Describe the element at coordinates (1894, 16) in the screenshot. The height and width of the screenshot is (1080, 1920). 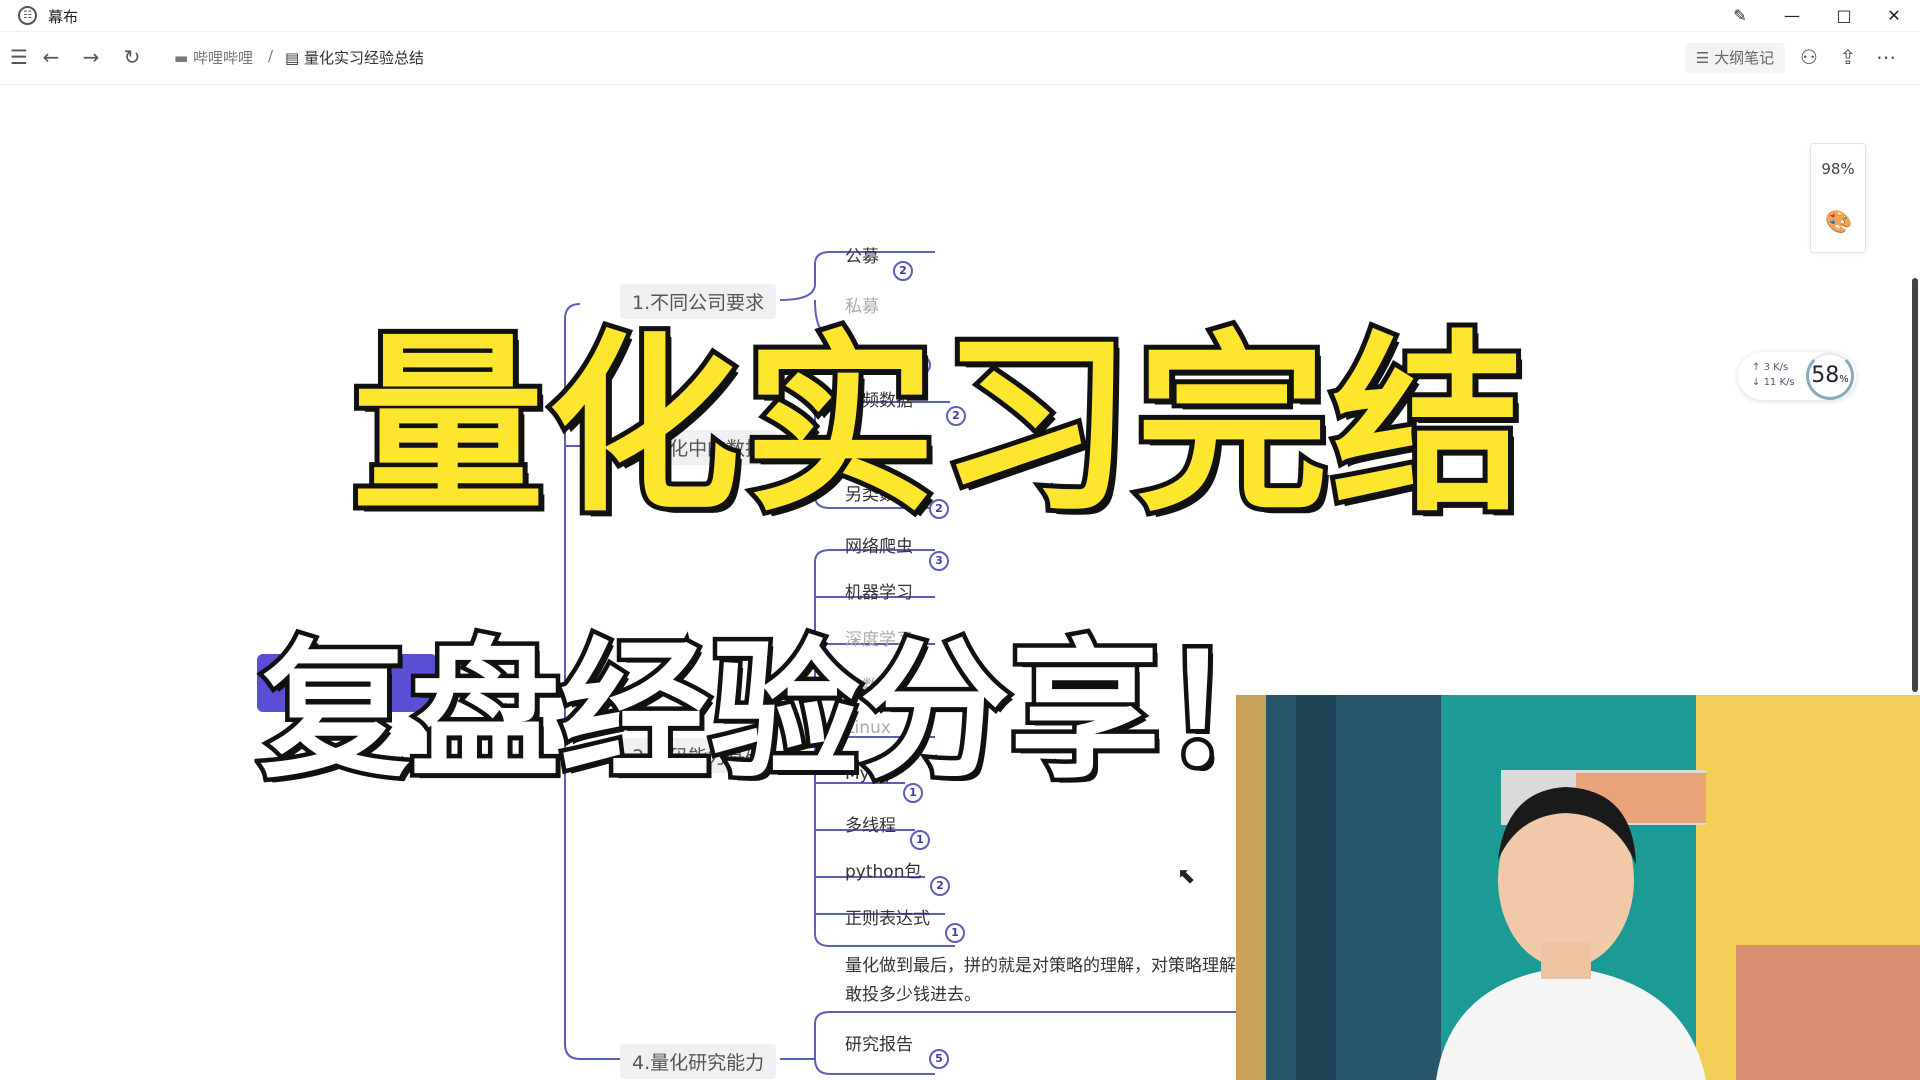
I see `close-icon: ✕` at that location.